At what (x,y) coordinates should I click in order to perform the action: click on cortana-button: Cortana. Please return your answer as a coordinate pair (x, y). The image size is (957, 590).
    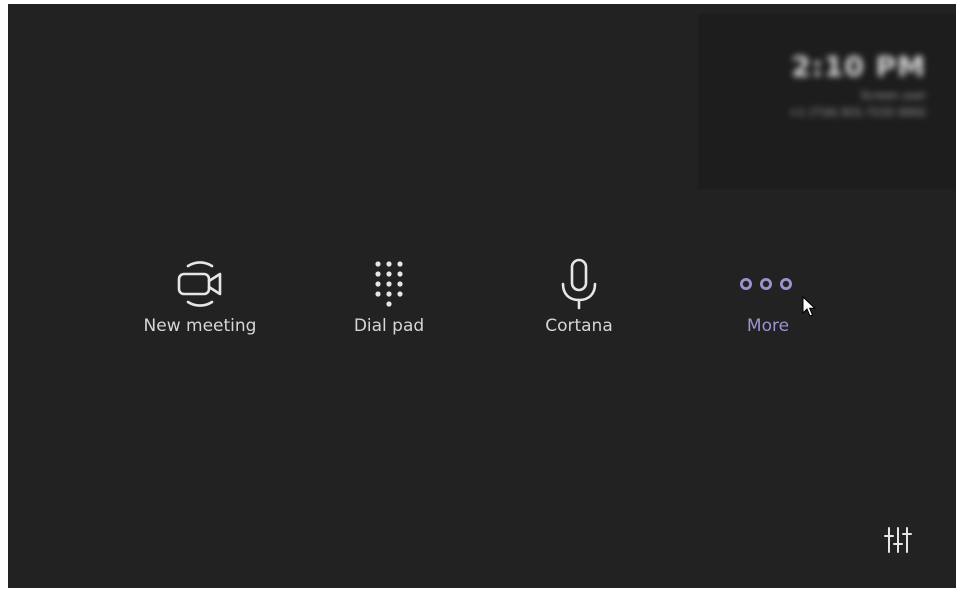
    Looking at the image, I should click on (579, 304).